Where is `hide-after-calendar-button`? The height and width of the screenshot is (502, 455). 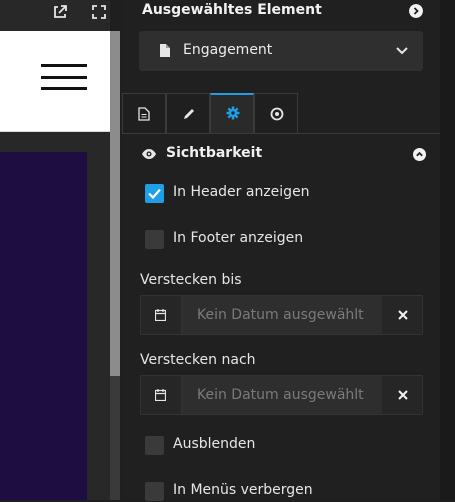
hide-after-calendar-button is located at coordinates (161, 395).